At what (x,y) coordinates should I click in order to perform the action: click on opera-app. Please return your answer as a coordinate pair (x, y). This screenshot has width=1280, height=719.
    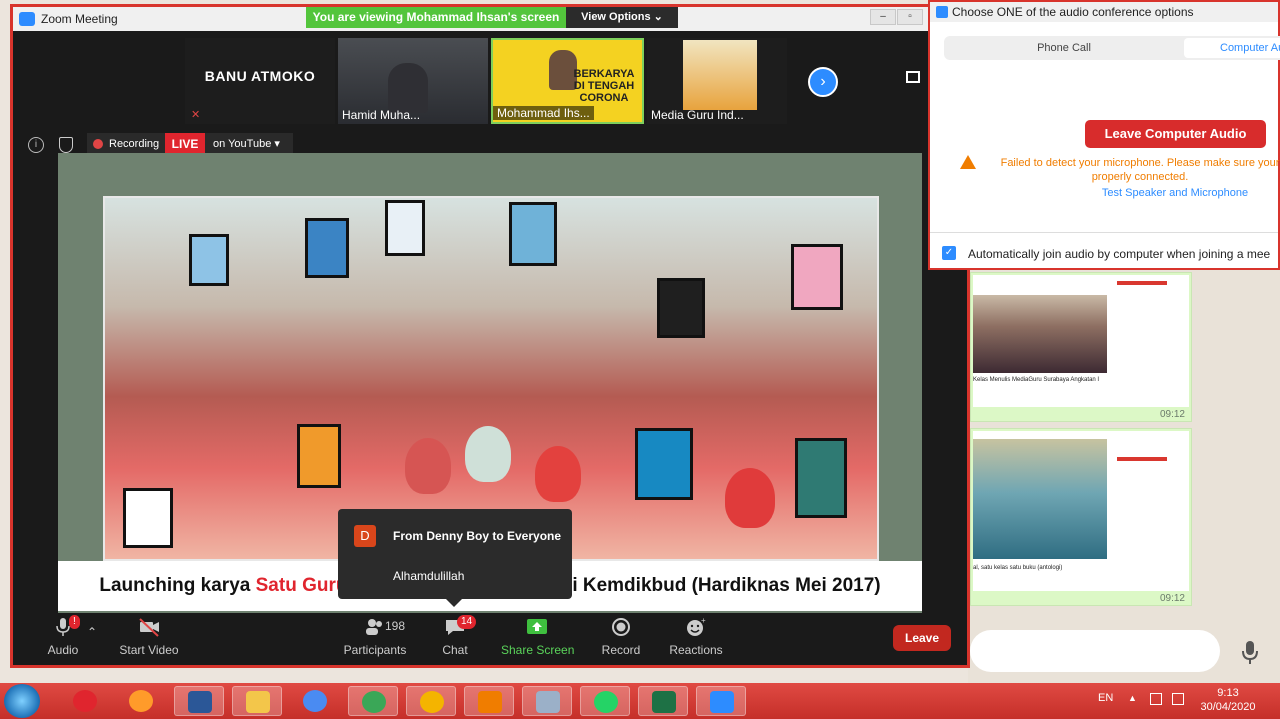
    Looking at the image, I should click on (85, 701).